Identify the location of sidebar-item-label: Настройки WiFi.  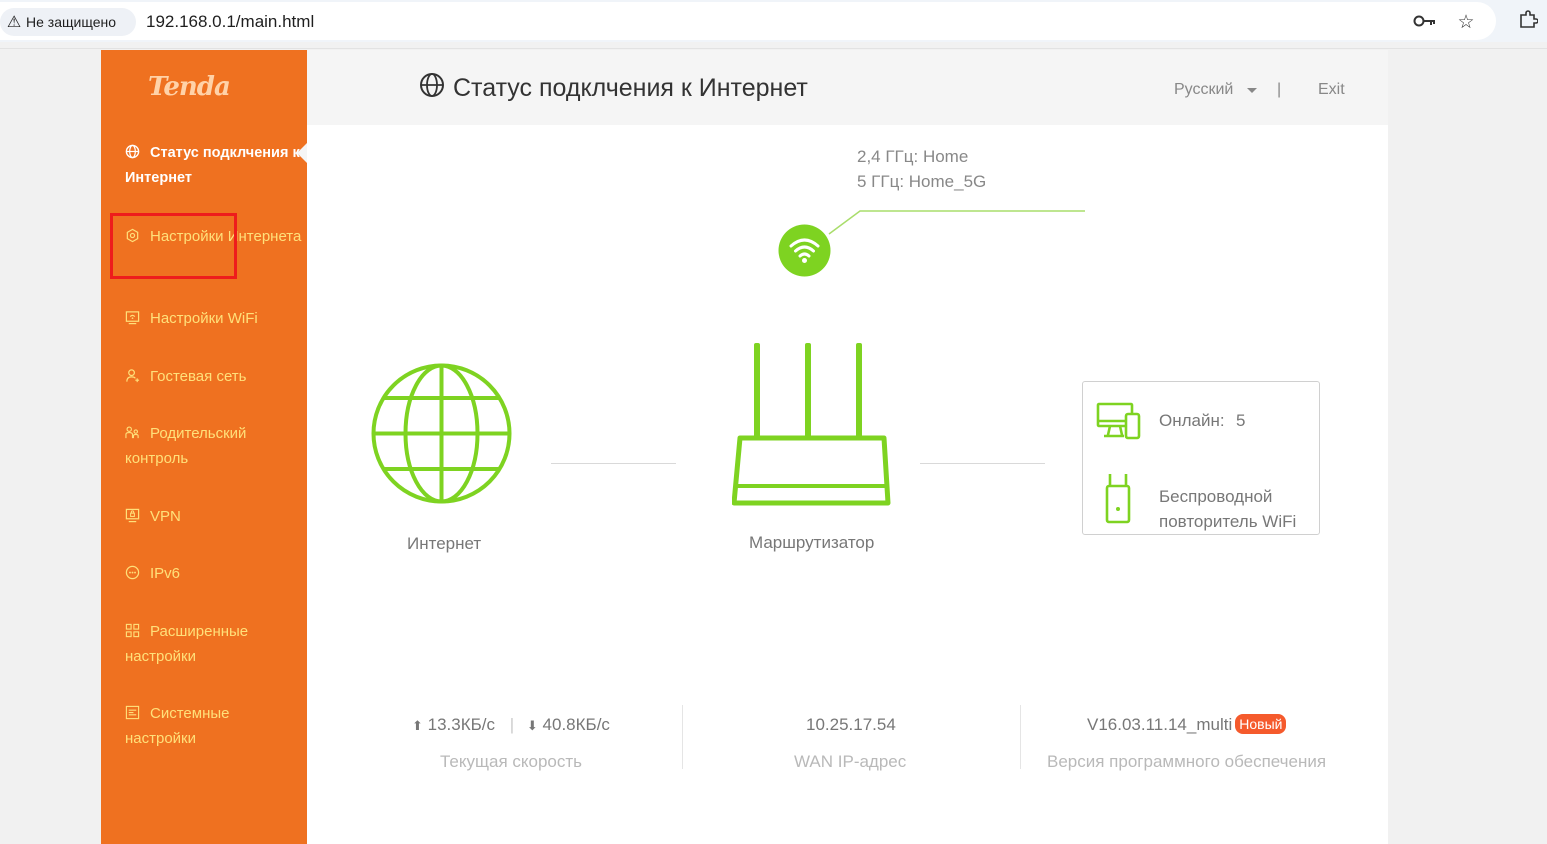
(204, 318).